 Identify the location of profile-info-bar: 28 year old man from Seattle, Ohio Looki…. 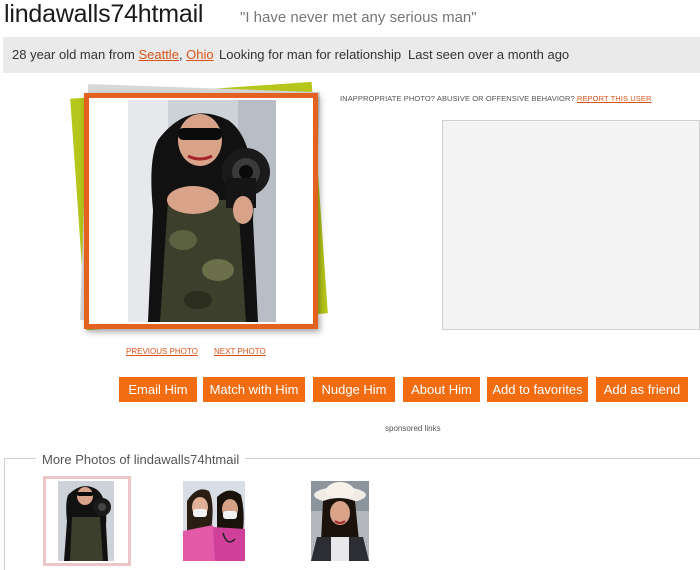
(351, 55).